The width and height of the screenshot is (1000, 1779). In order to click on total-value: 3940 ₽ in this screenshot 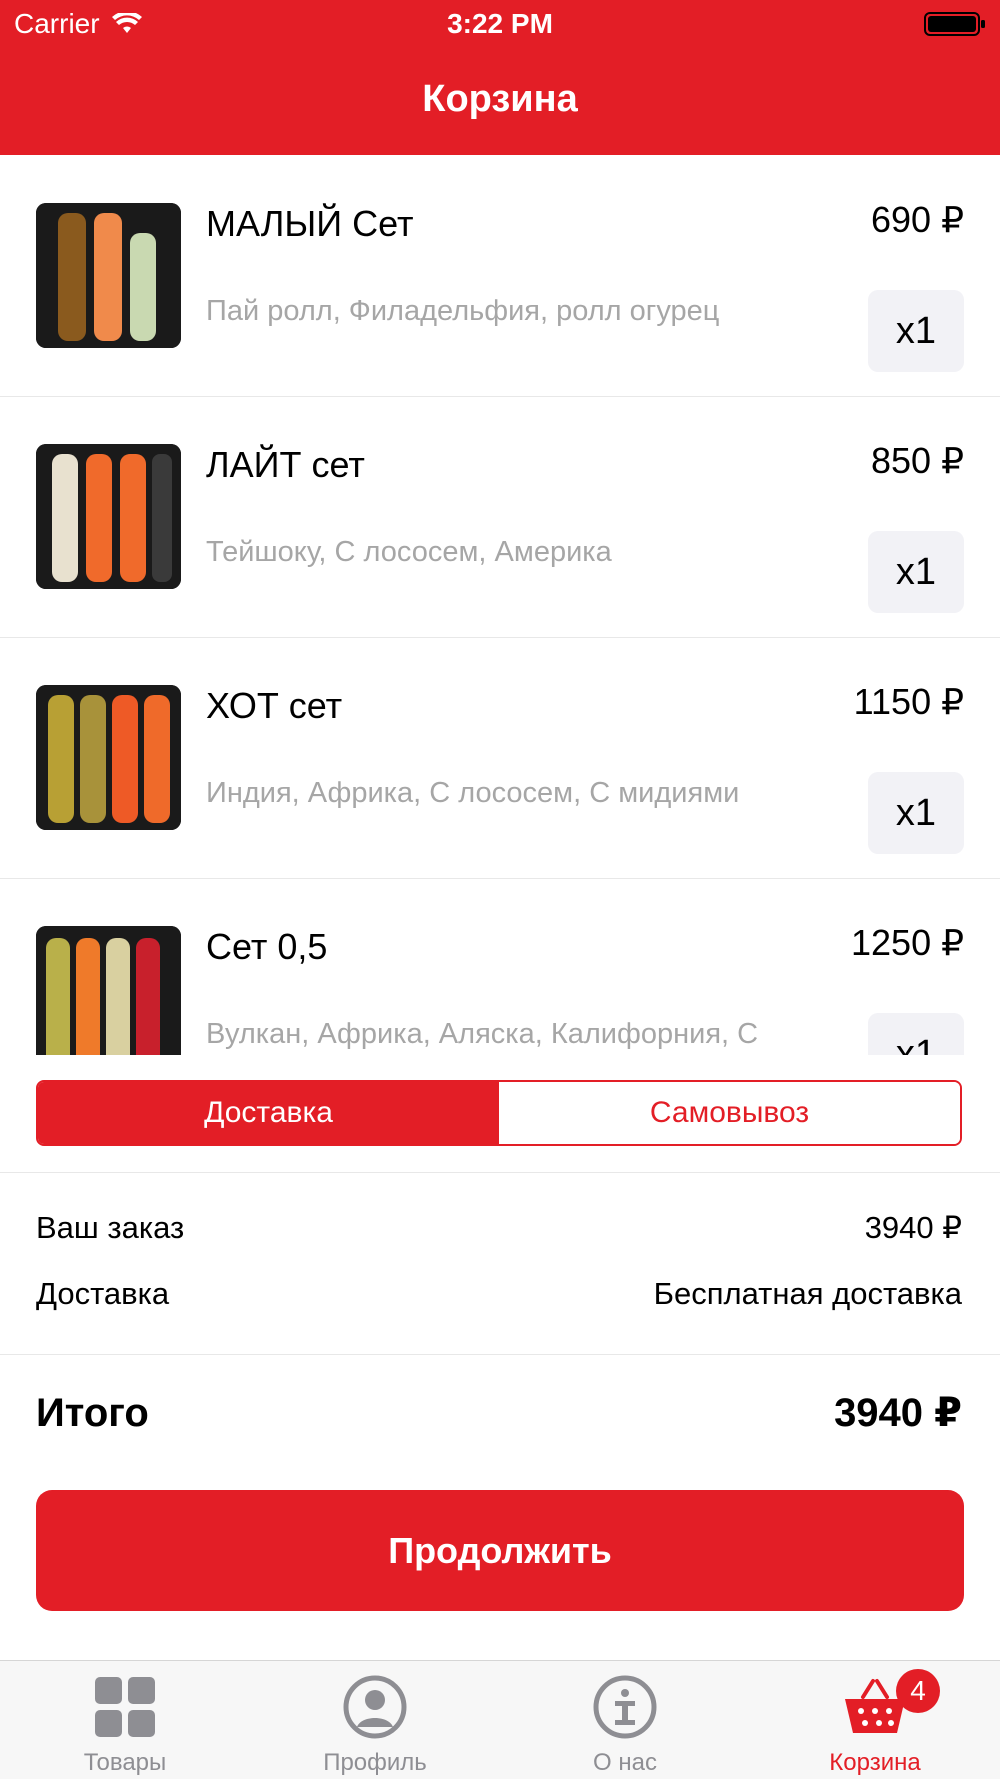, I will do `click(898, 1413)`.